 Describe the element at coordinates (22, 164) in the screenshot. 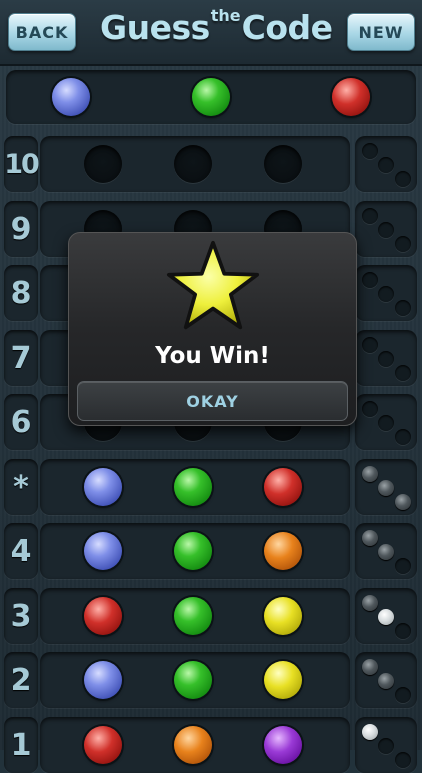

I see `row-number: 10` at that location.